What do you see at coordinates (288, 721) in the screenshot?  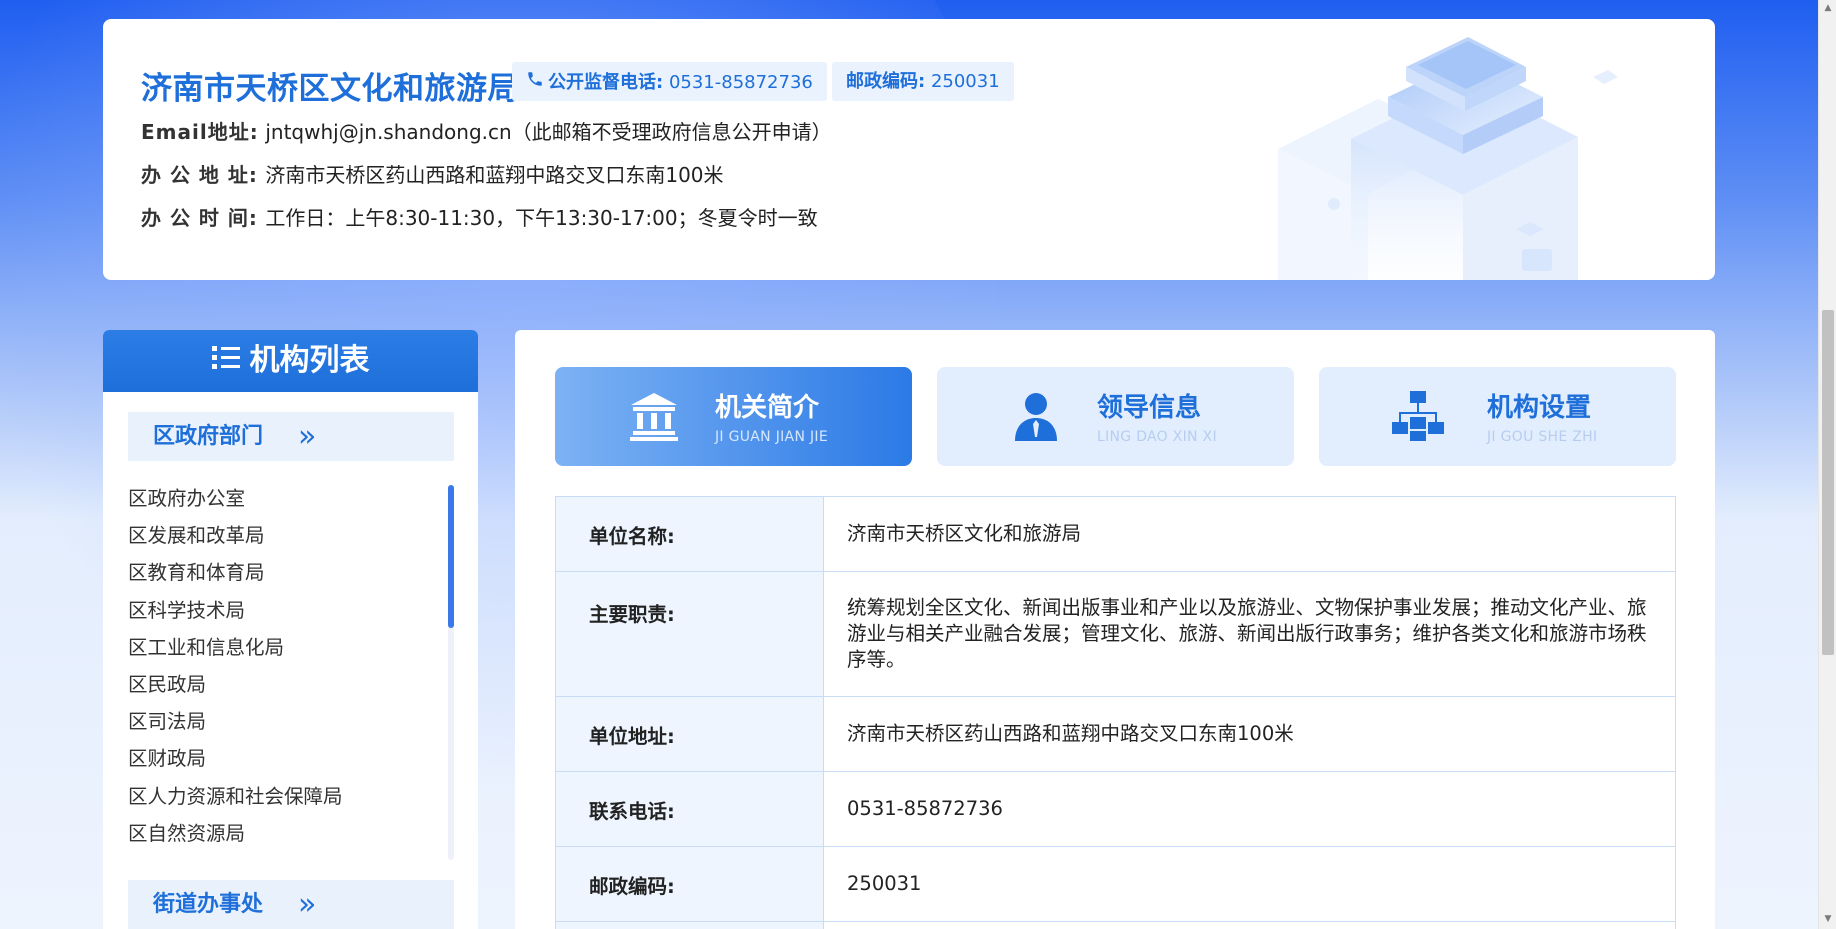 I see `list-item: 区司法局` at bounding box center [288, 721].